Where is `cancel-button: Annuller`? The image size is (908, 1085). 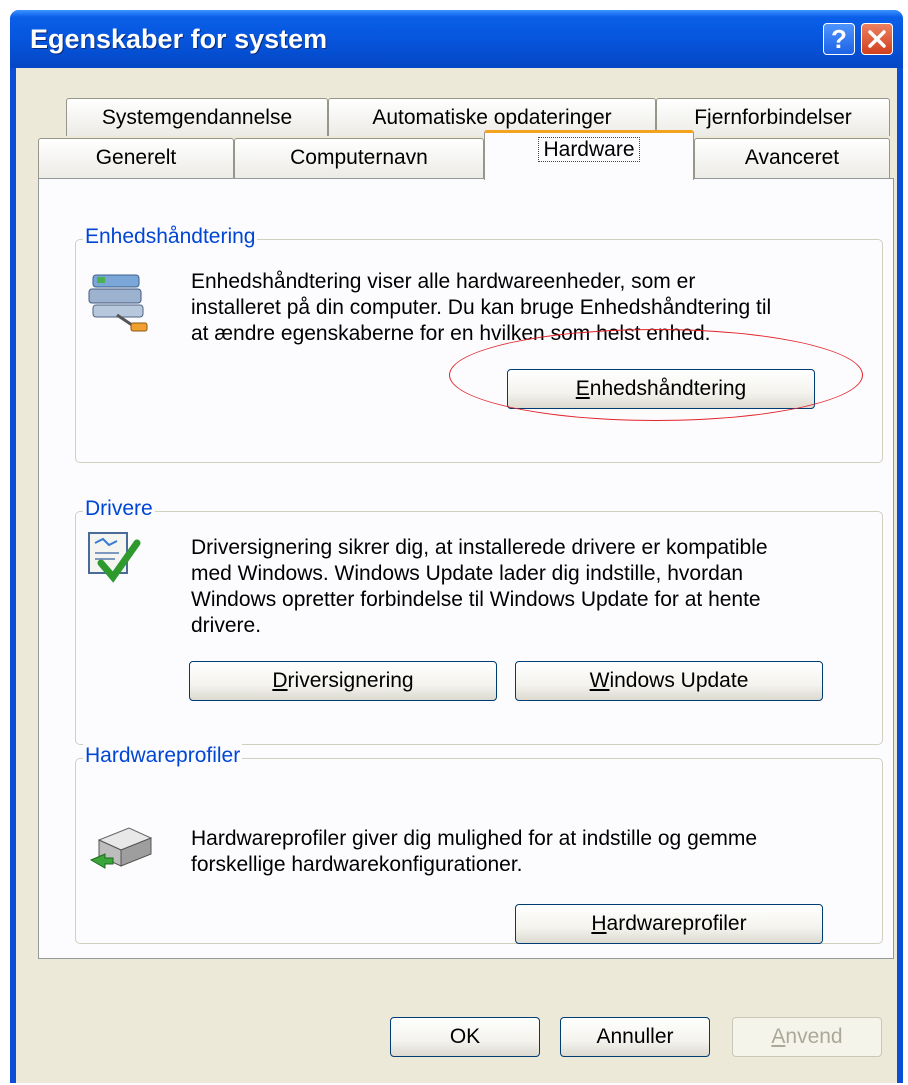 cancel-button: Annuller is located at coordinates (635, 1037).